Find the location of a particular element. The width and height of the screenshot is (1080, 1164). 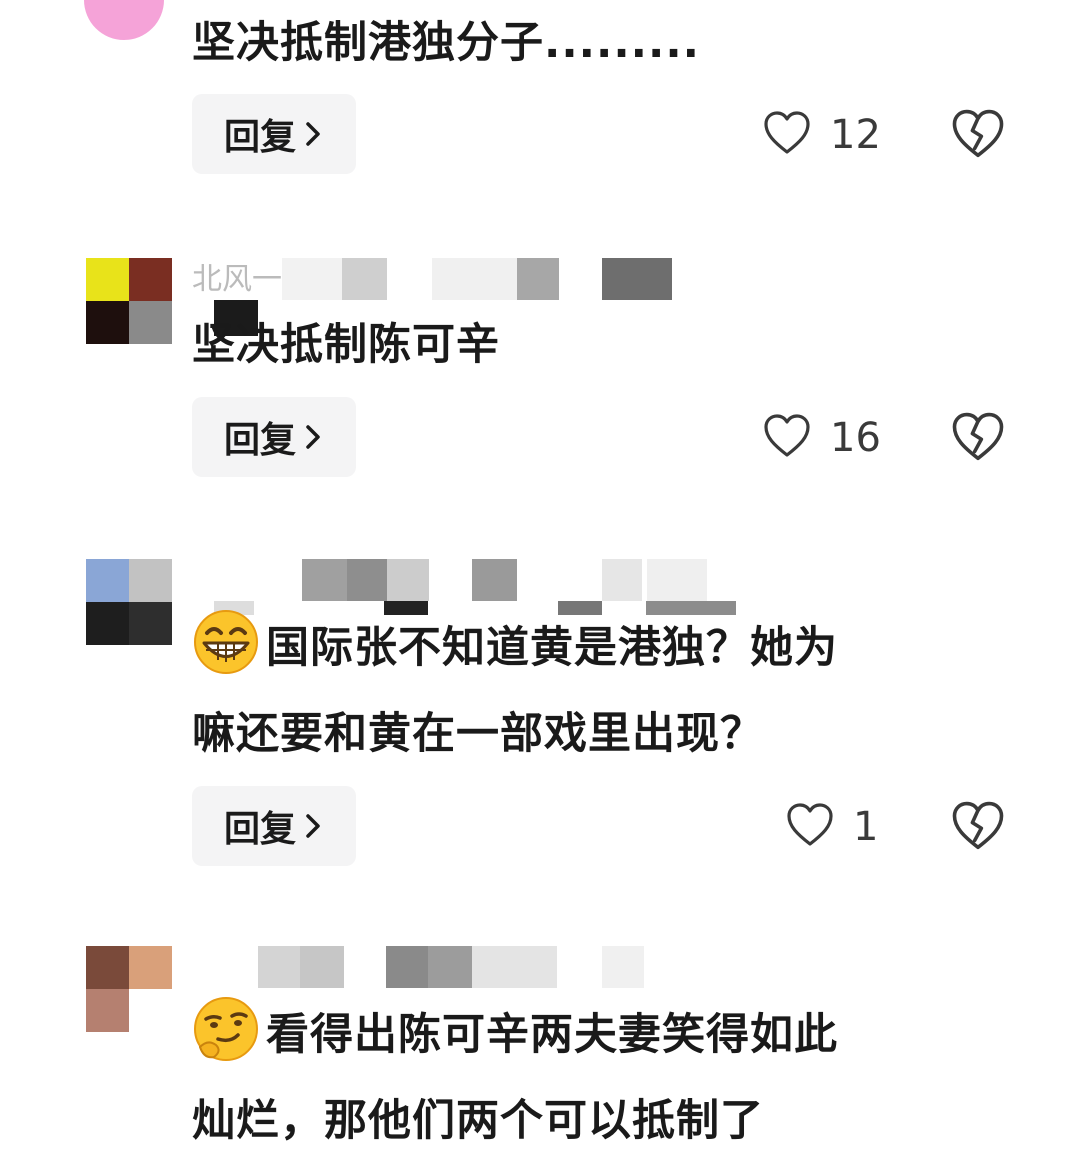

like-button: 16 is located at coordinates (821, 438).